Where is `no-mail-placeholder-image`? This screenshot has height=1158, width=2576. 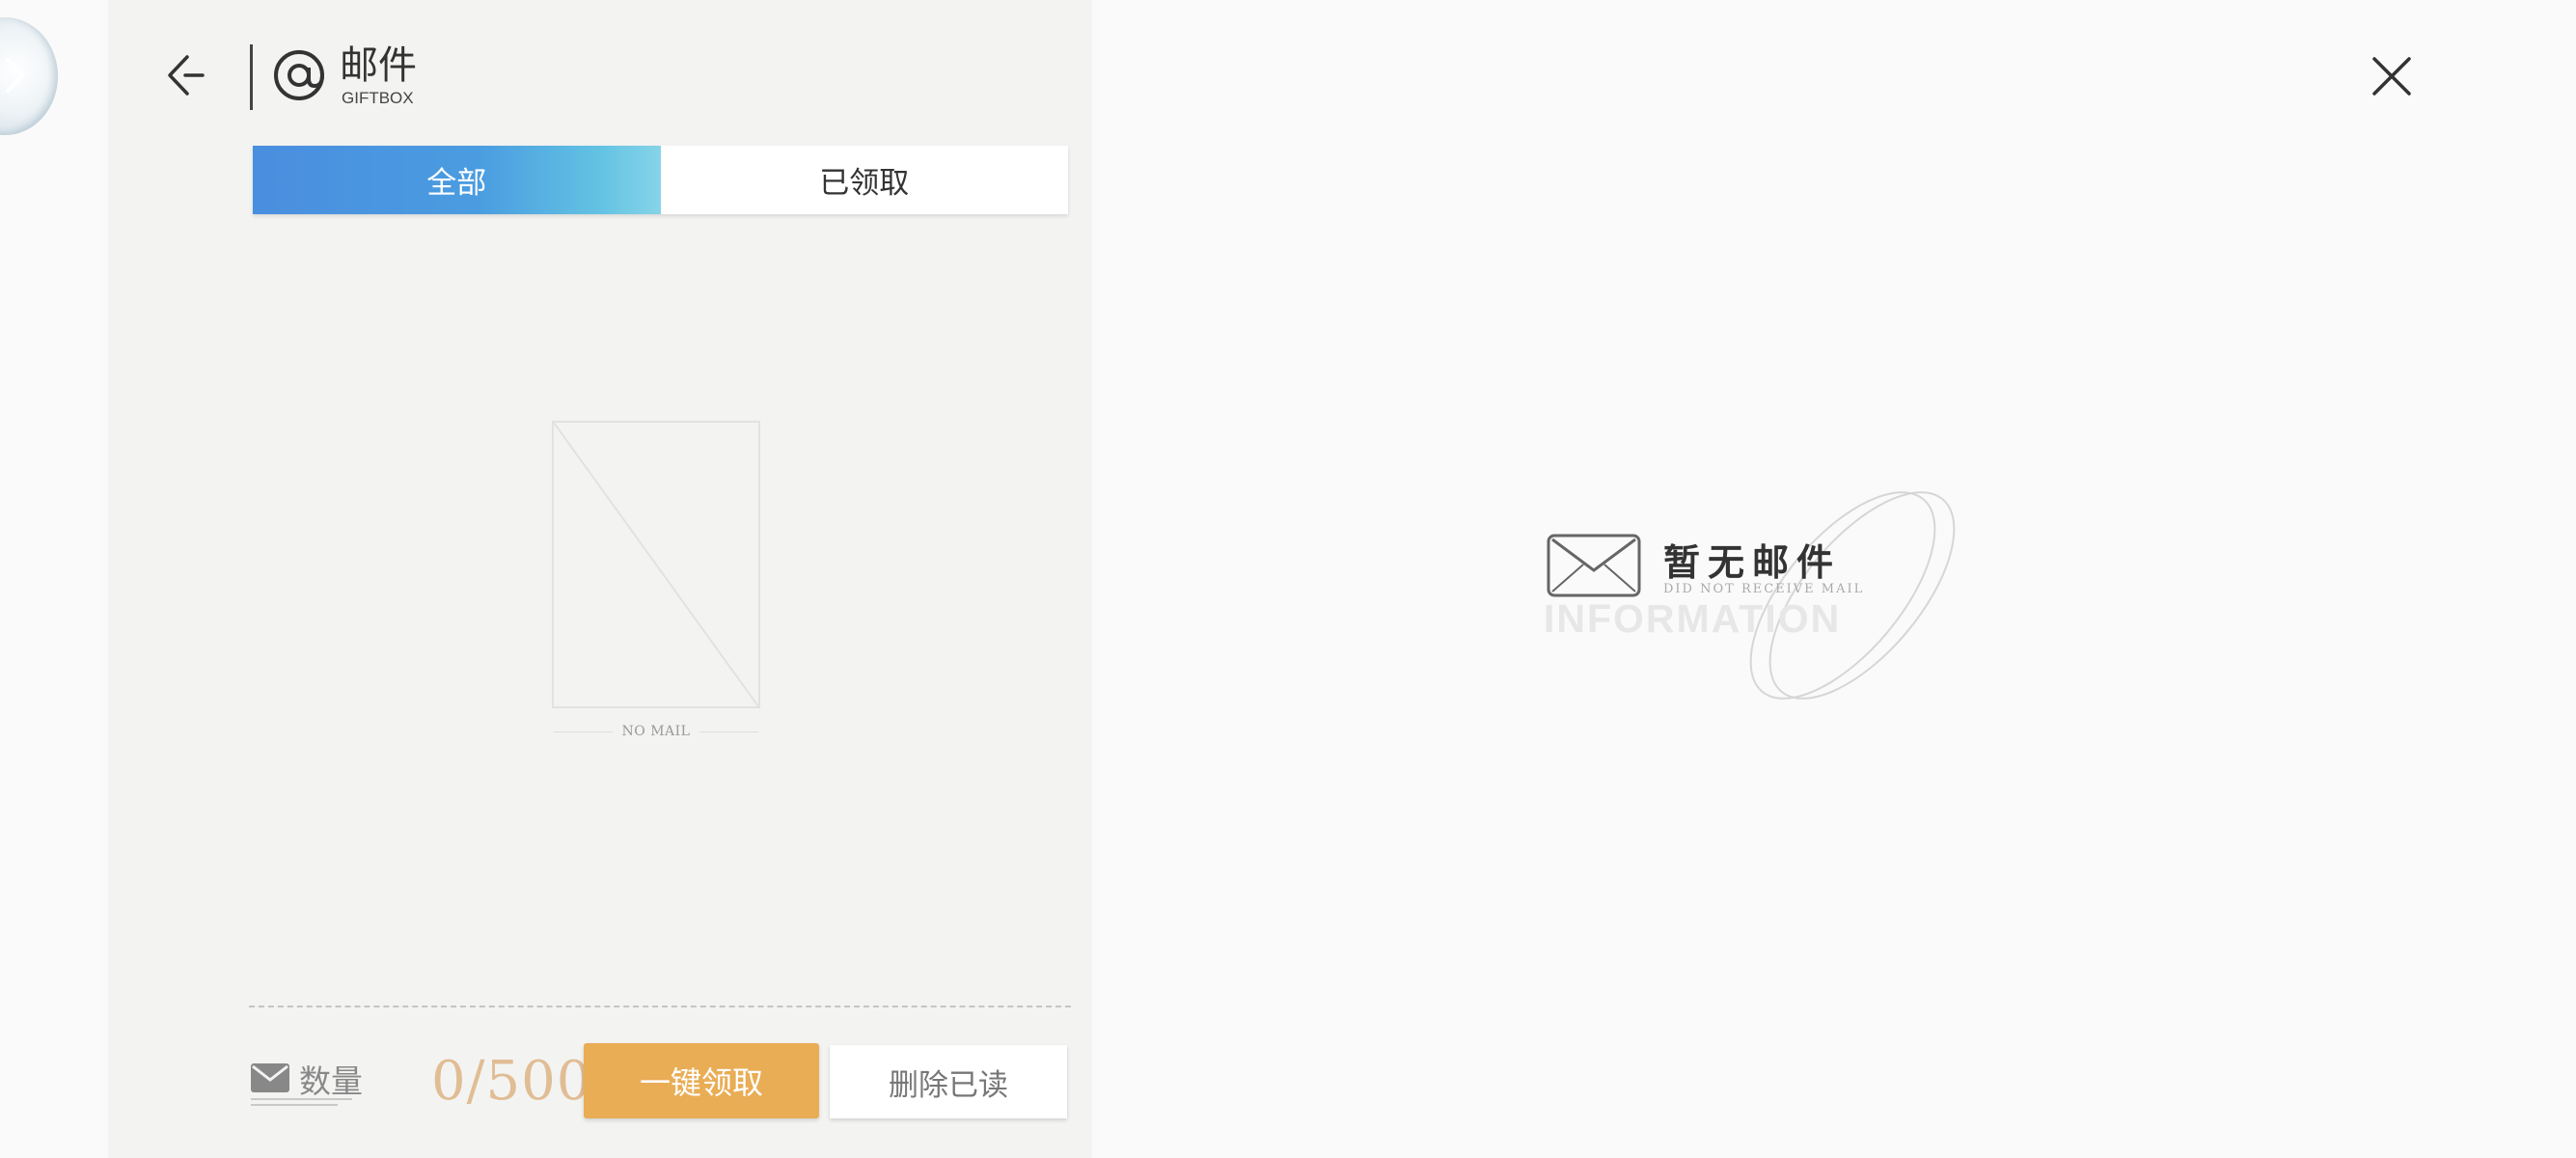
no-mail-placeholder-image is located at coordinates (656, 564).